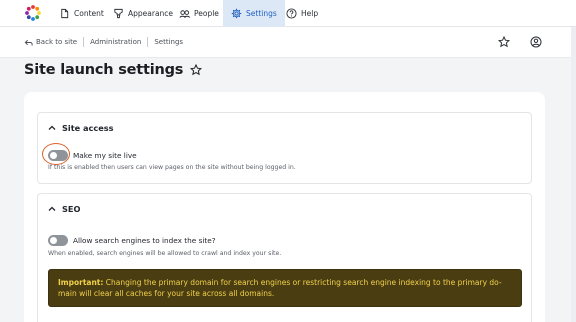  What do you see at coordinates (310, 13) in the screenshot?
I see `nav-help-label: Help` at bounding box center [310, 13].